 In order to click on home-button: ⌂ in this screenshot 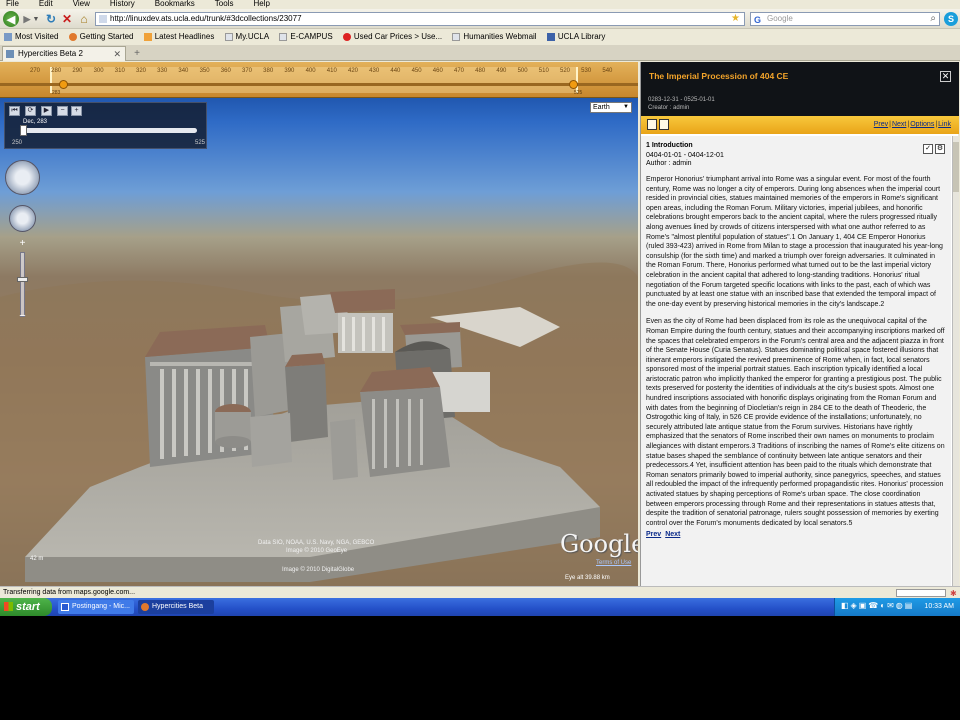, I will do `click(84, 19)`.